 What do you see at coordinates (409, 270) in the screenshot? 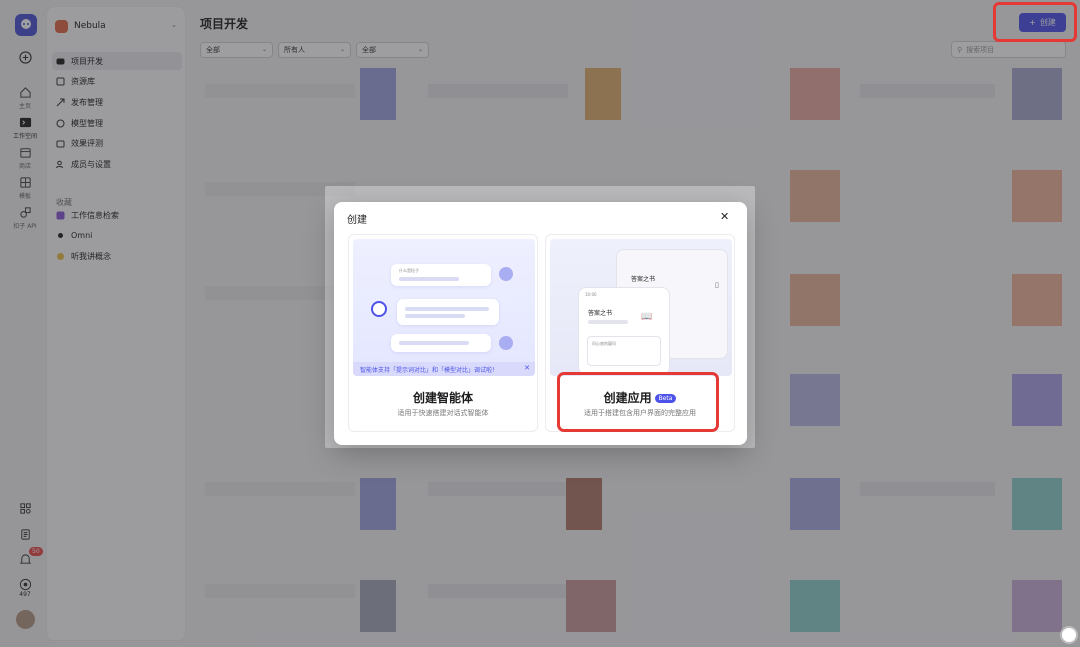
I see `bubble-text: 什么是粒子` at bounding box center [409, 270].